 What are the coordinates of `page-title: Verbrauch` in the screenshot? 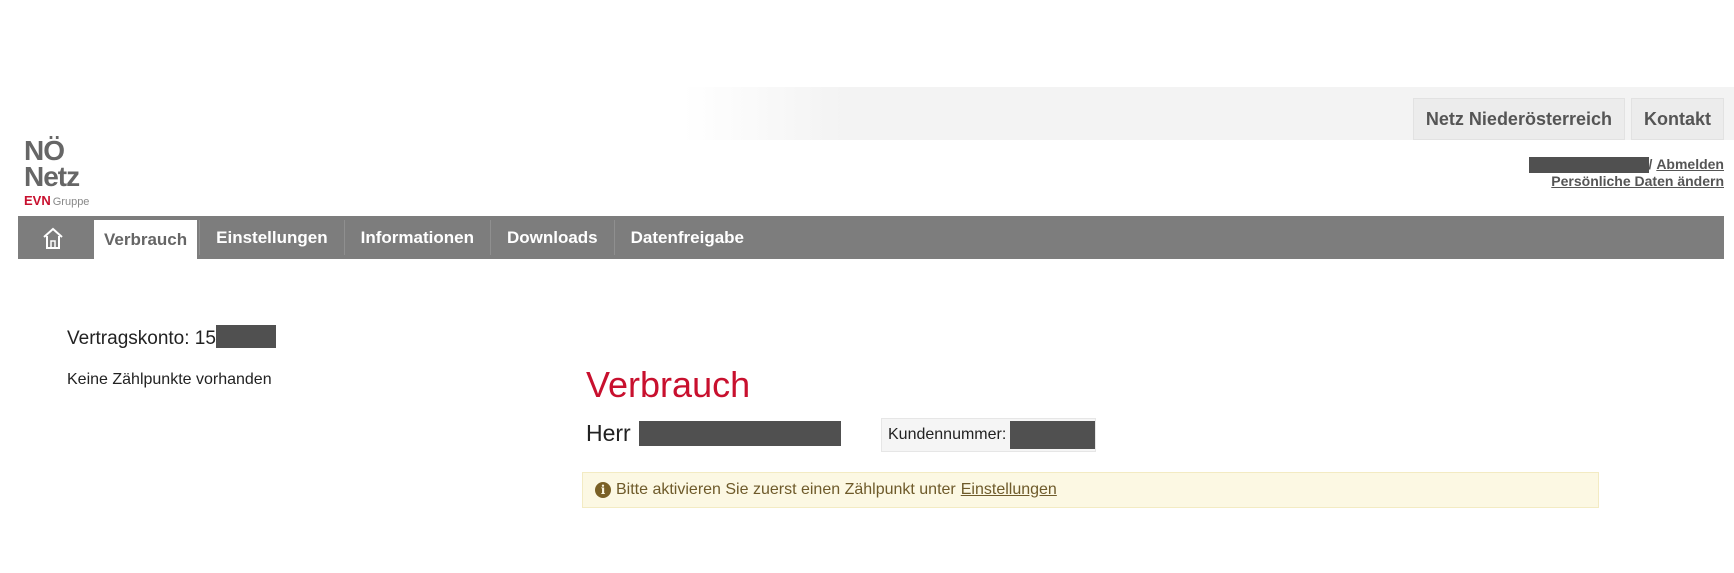 It's located at (668, 384).